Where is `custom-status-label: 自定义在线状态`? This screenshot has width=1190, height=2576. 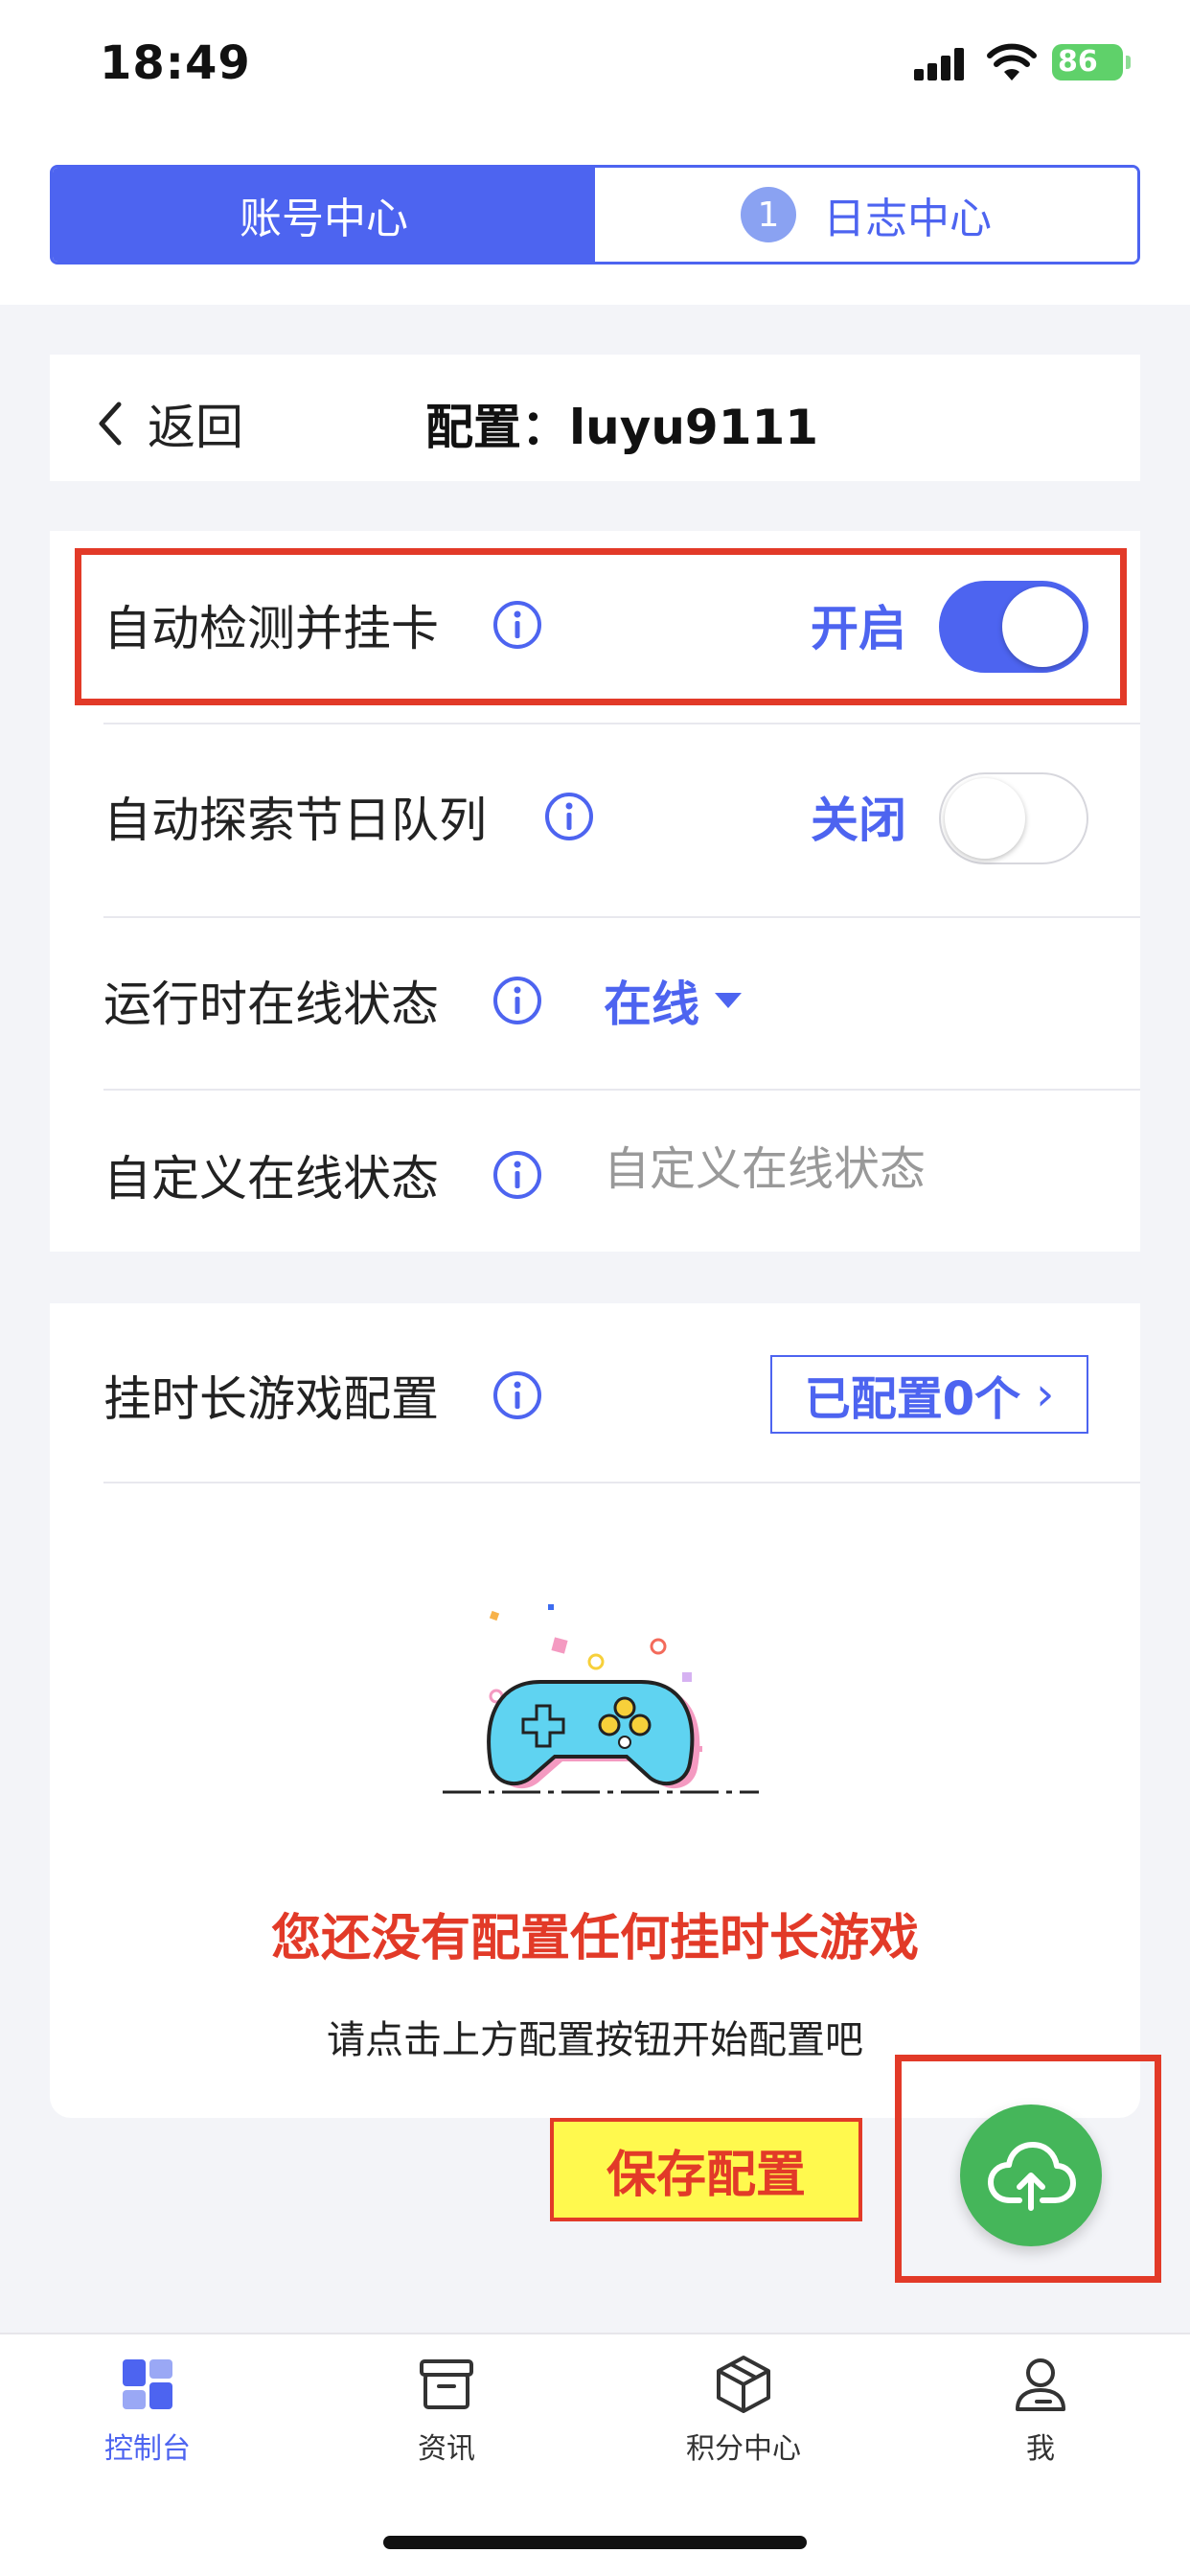 custom-status-label: 自定义在线状态 is located at coordinates (271, 1179).